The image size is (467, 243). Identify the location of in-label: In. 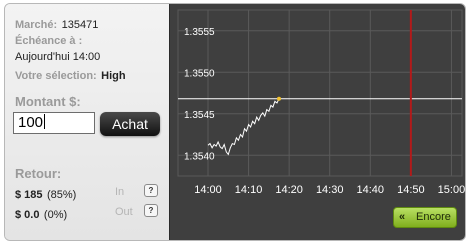
(120, 192).